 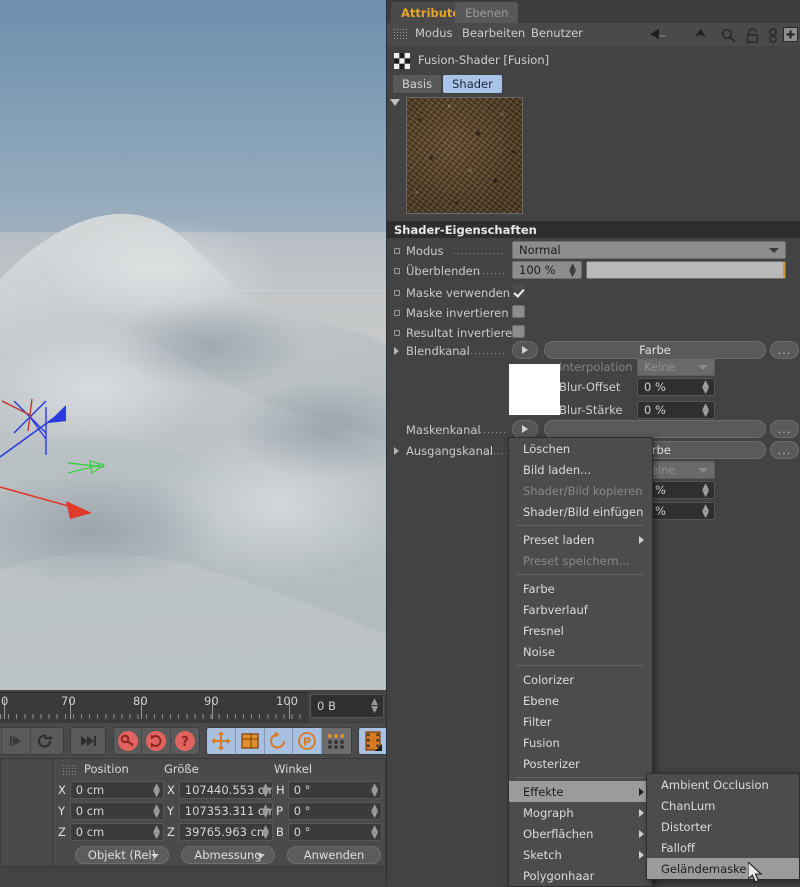 I want to click on ctx-item-fresnel: Fresnel, so click(x=580, y=630).